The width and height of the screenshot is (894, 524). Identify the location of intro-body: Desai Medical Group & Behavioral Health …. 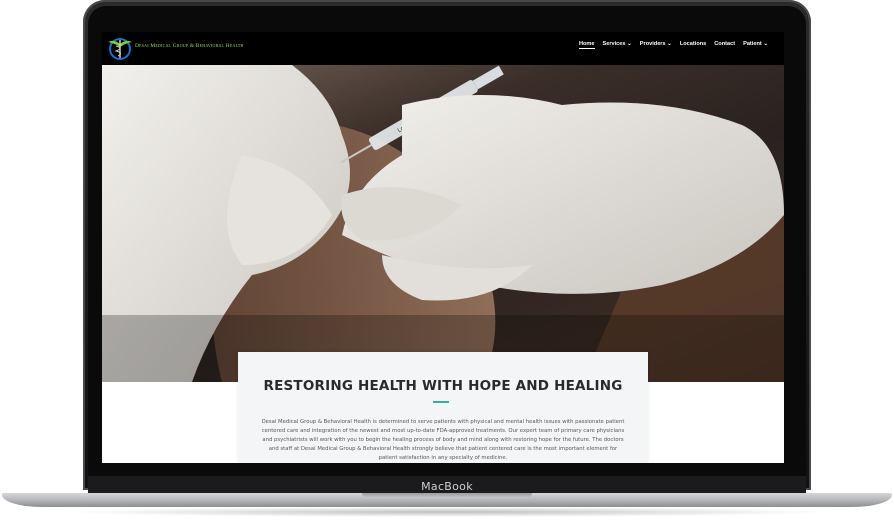
(443, 440).